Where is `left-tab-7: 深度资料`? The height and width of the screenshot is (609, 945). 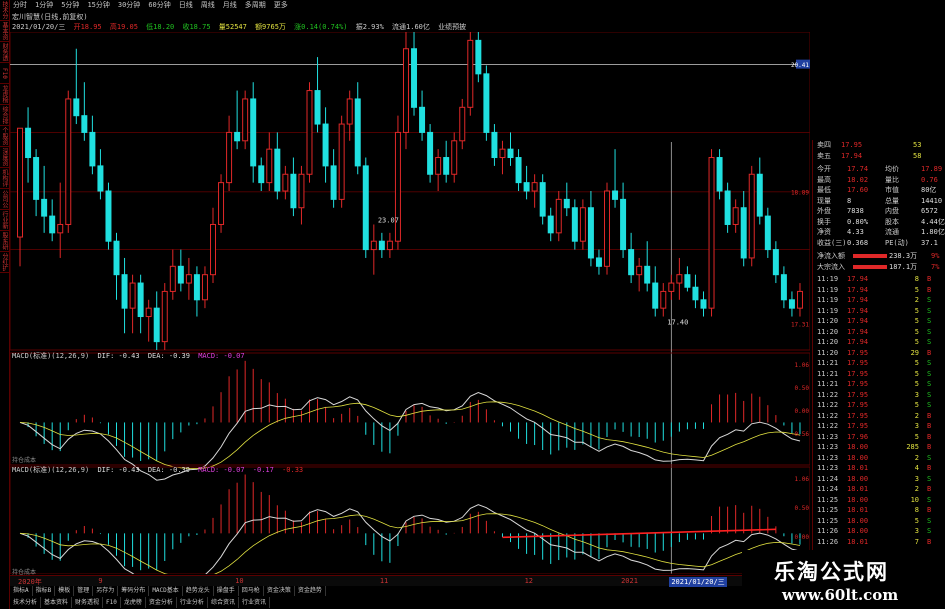
left-tab-7: 深度资料 is located at coordinates (4, 157).